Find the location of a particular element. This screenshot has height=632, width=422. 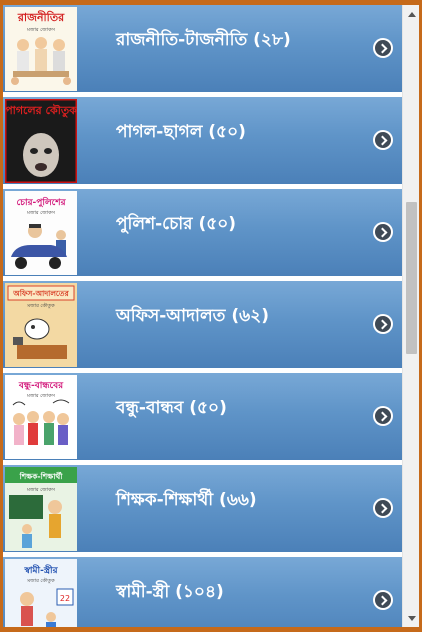

list-item-label: অফিস-আদালত (৬২) is located at coordinates (192, 316).